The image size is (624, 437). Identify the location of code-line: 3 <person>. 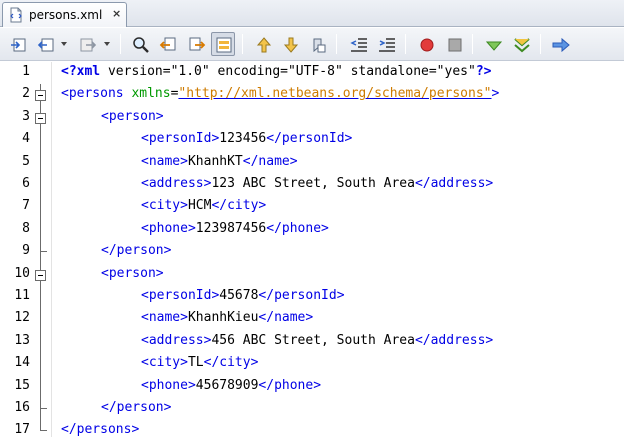
(312, 118).